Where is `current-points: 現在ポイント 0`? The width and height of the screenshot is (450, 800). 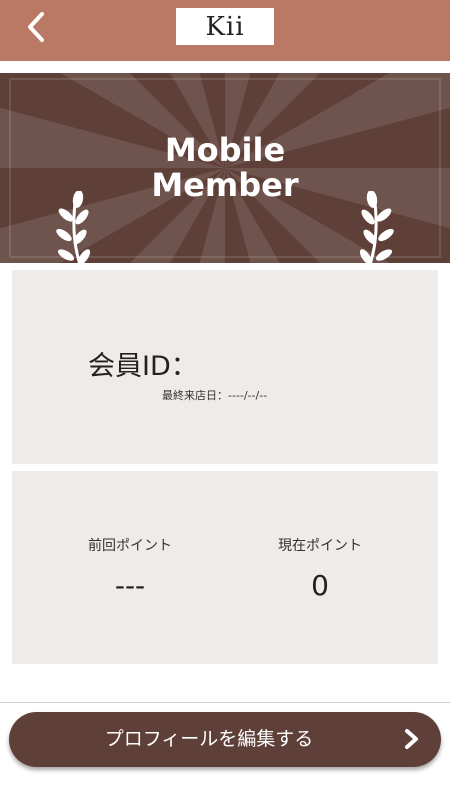
current-points: 現在ポイント 0 is located at coordinates (320, 568).